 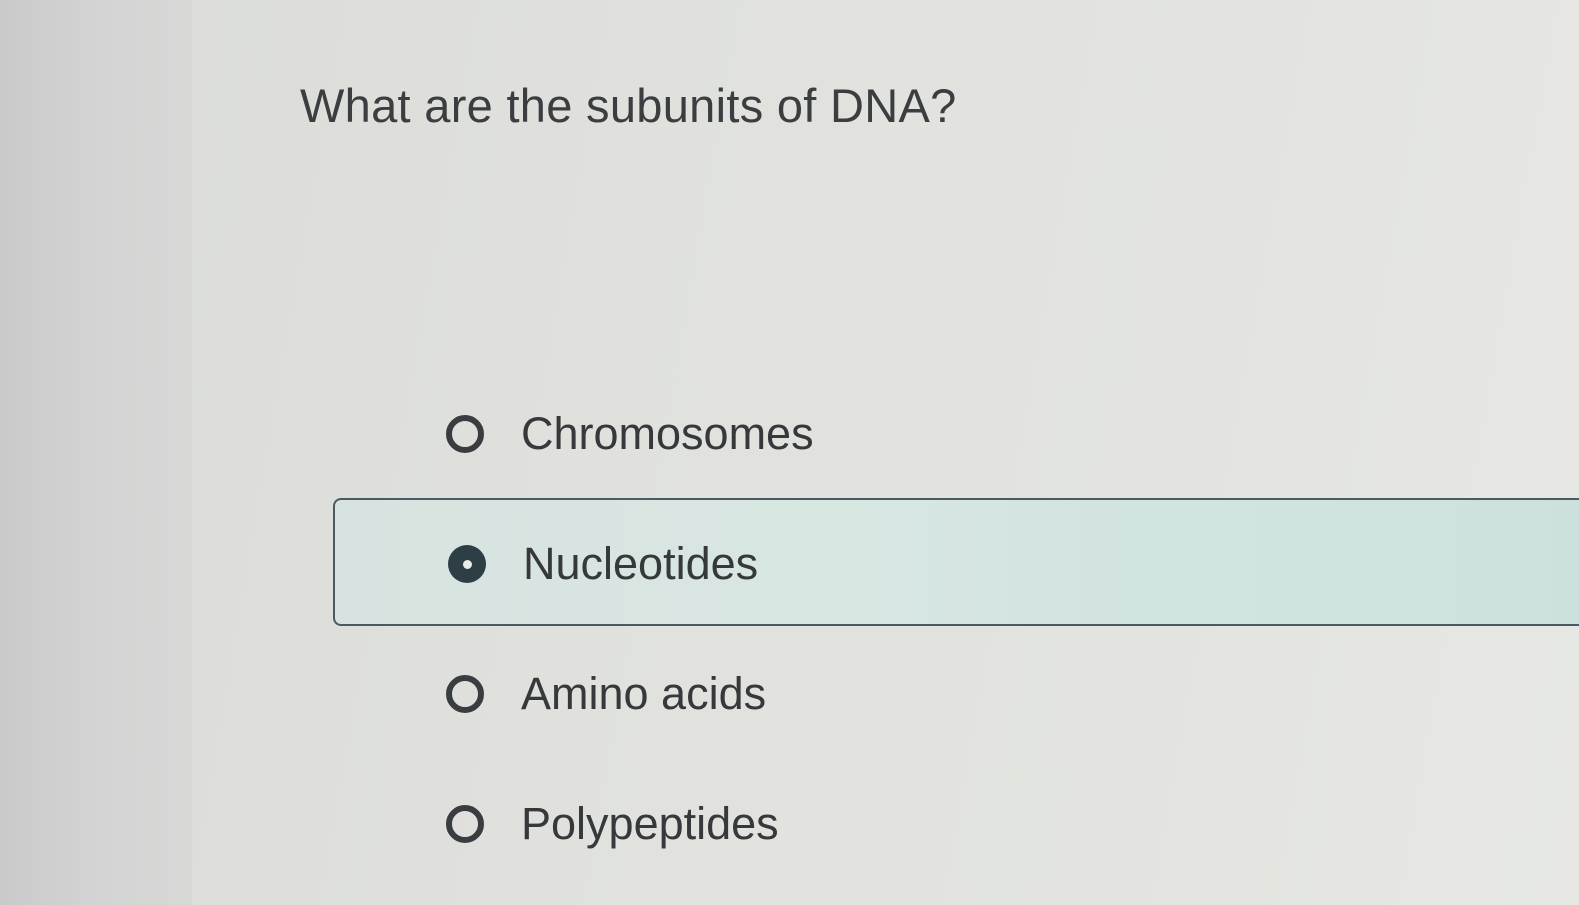 I want to click on answer-option-nucleotides: Nucleotides, so click(x=956, y=562).